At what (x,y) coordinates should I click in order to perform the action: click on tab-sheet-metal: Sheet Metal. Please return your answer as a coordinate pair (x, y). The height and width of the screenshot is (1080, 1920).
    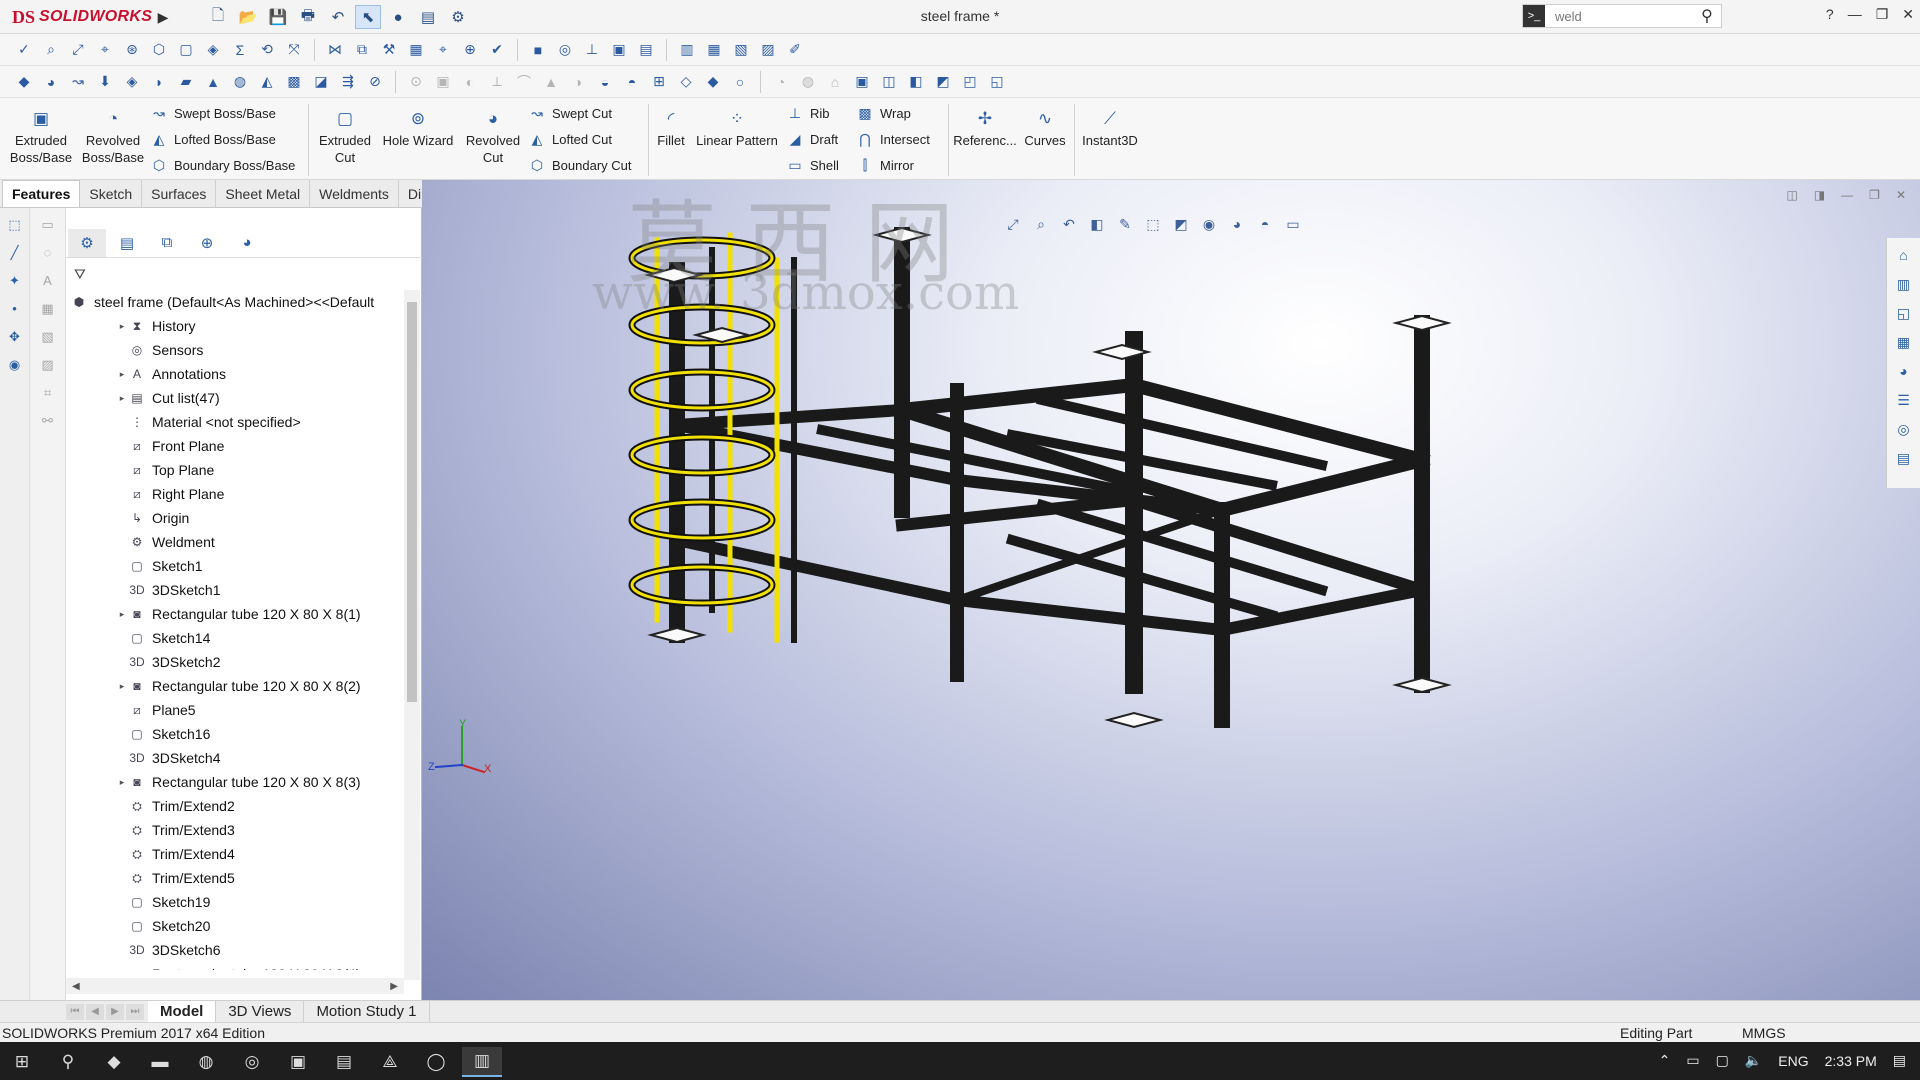
    Looking at the image, I should click on (263, 193).